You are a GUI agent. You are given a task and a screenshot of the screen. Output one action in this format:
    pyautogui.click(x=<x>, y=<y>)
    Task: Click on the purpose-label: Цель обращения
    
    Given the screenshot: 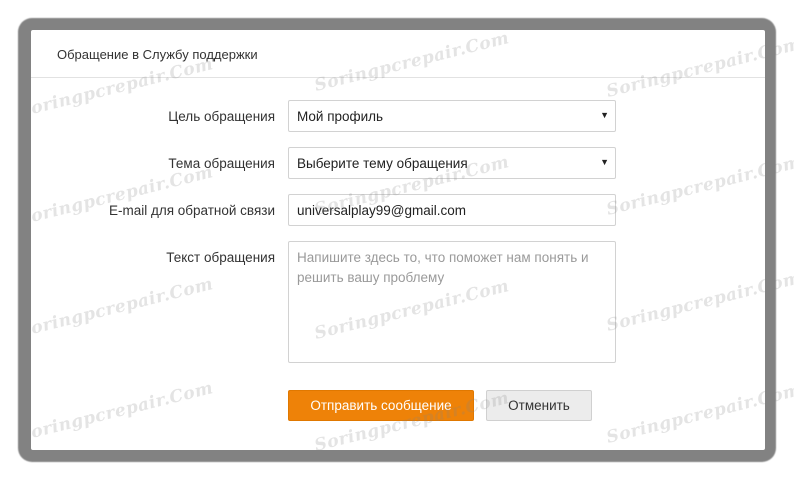 What is the action you would take?
    pyautogui.click(x=221, y=116)
    